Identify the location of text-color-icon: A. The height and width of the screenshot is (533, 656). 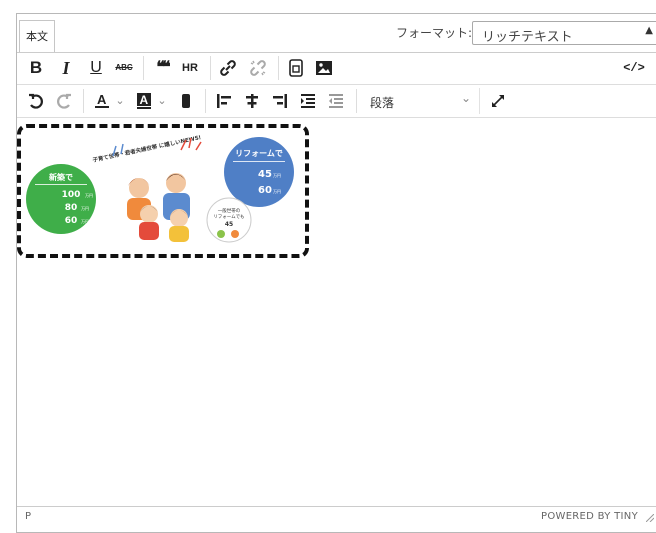
(102, 101).